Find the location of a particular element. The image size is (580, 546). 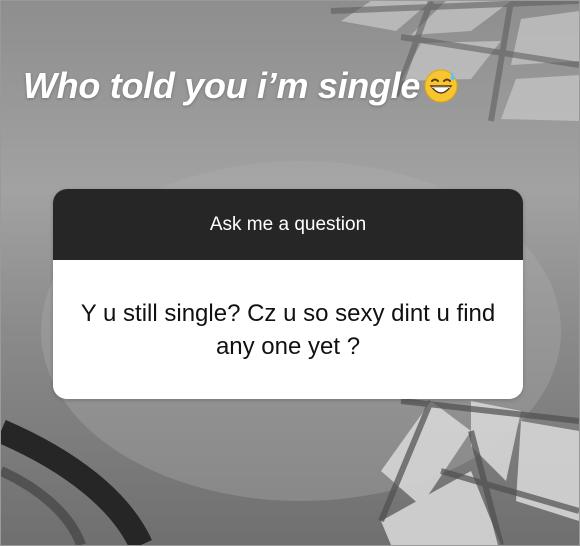

question-sticker-header: Ask me a question is located at coordinates (288, 224).